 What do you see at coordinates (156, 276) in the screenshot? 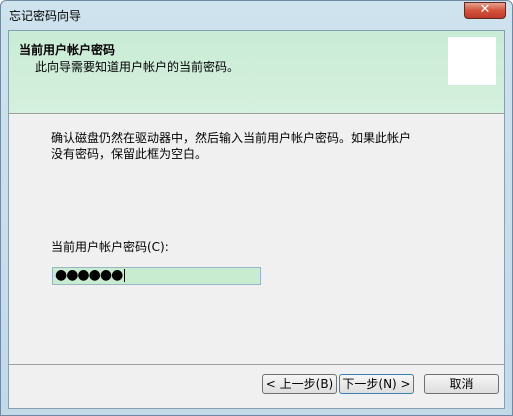
I see `password-input: ●●●●●●` at bounding box center [156, 276].